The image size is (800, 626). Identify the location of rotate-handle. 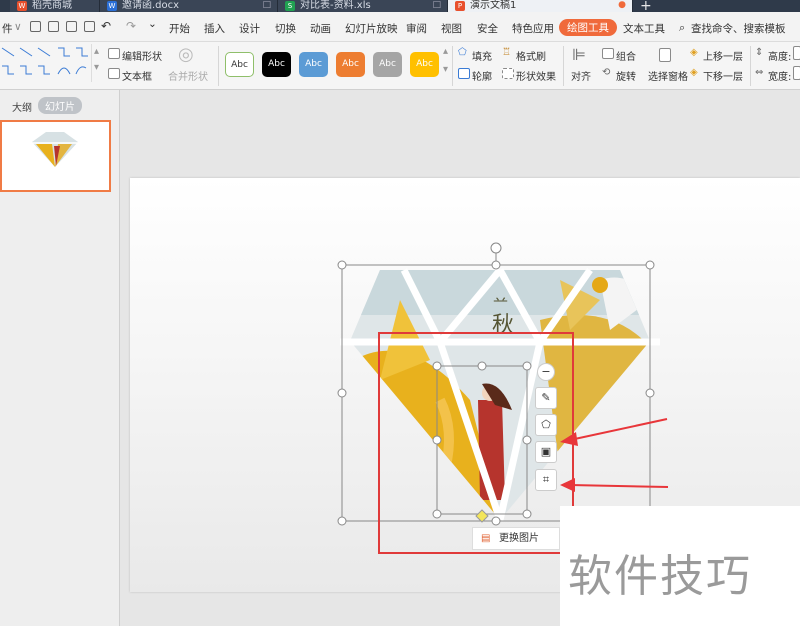
(496, 248).